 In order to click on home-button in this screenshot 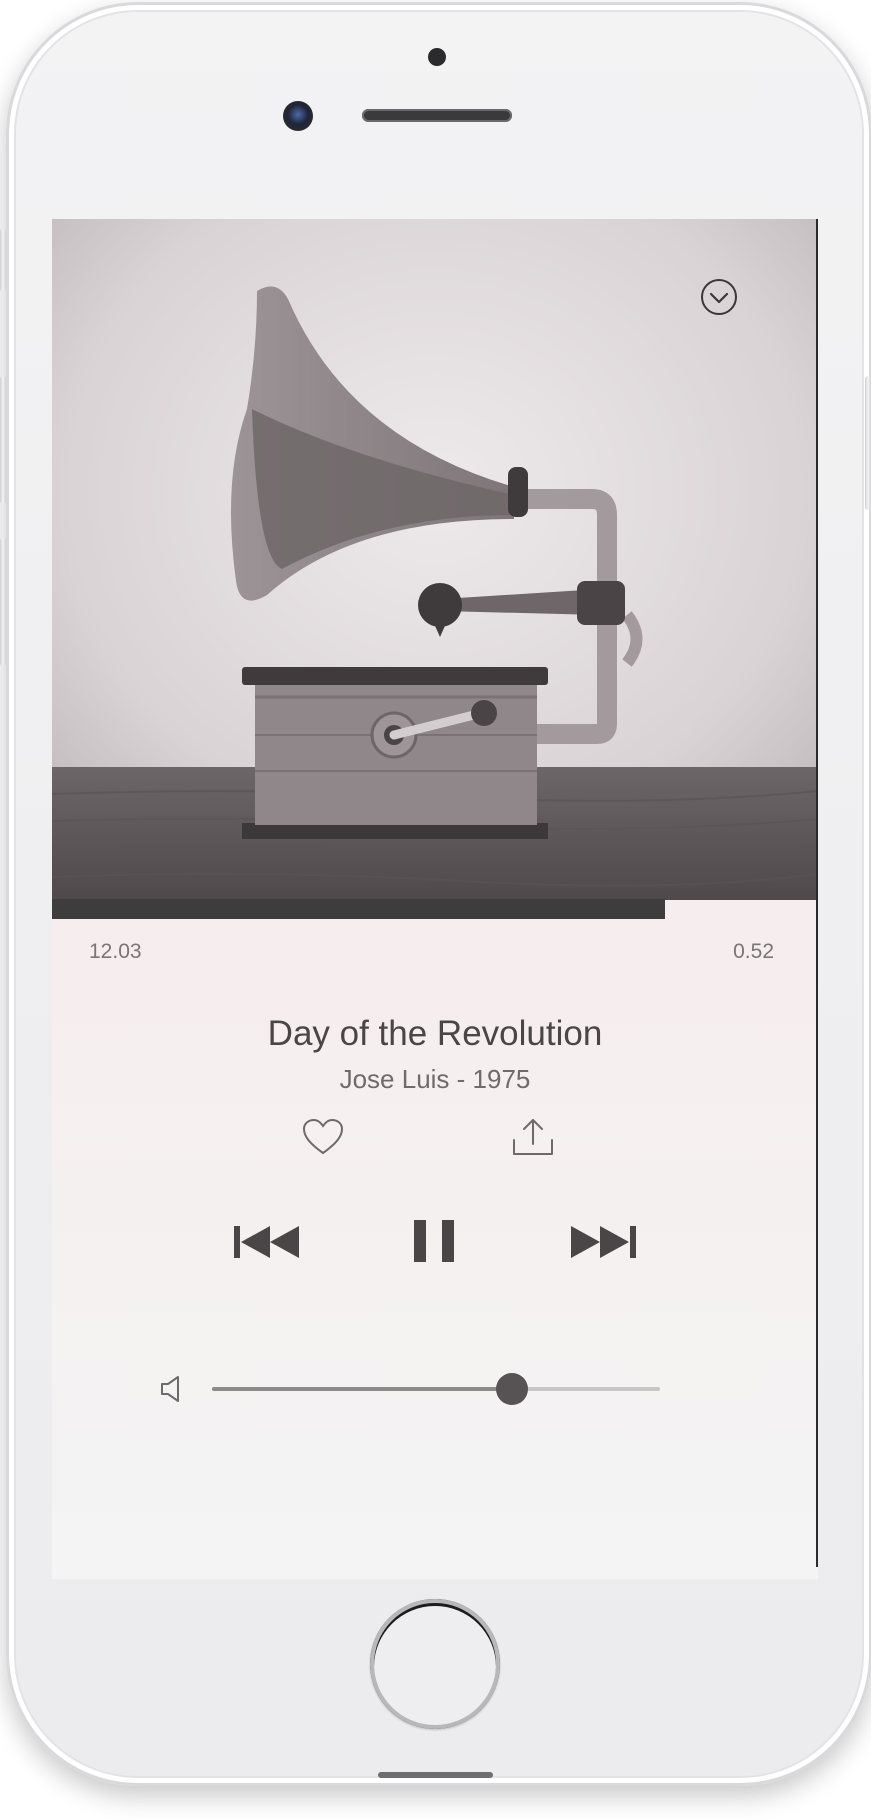, I will do `click(435, 1664)`.